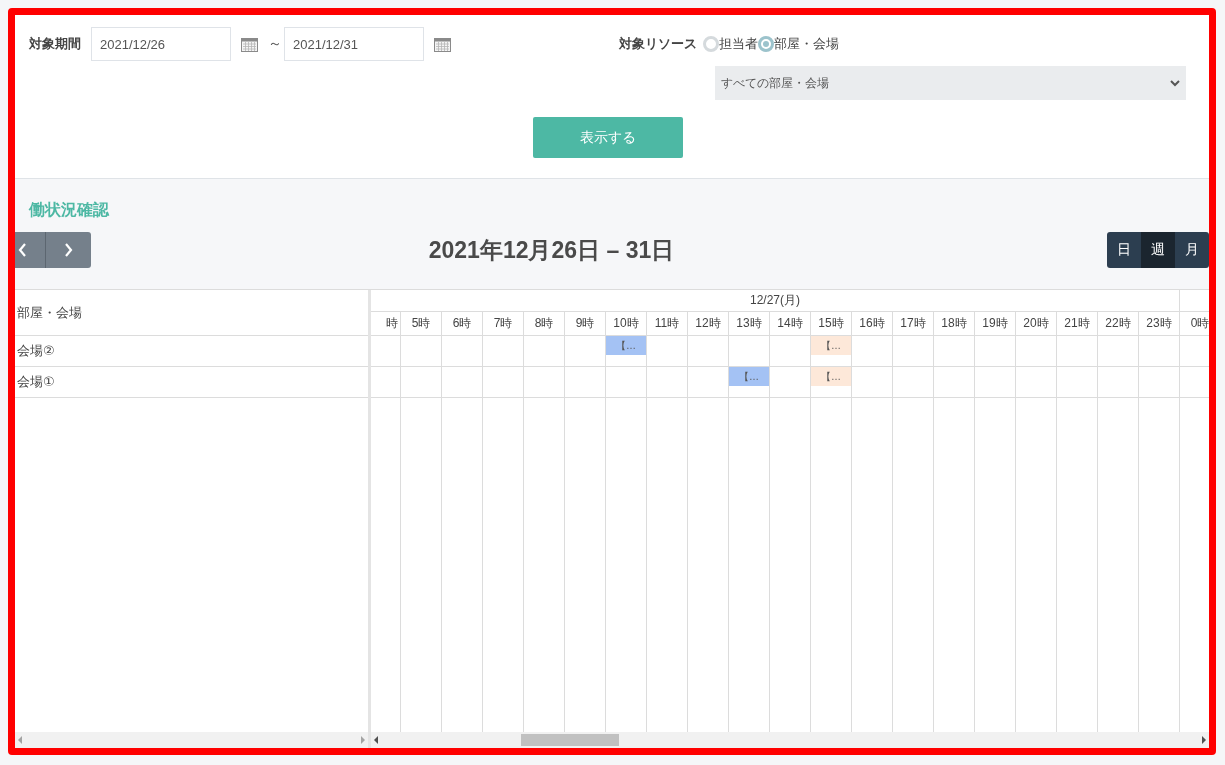 This screenshot has width=1225, height=765. Describe the element at coordinates (1159, 323) in the screenshot. I see `hour-label: 23時` at that location.